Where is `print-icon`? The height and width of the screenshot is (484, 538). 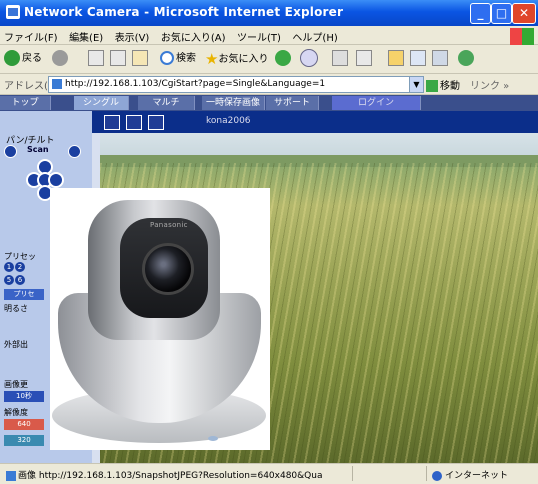 print-icon is located at coordinates (340, 58).